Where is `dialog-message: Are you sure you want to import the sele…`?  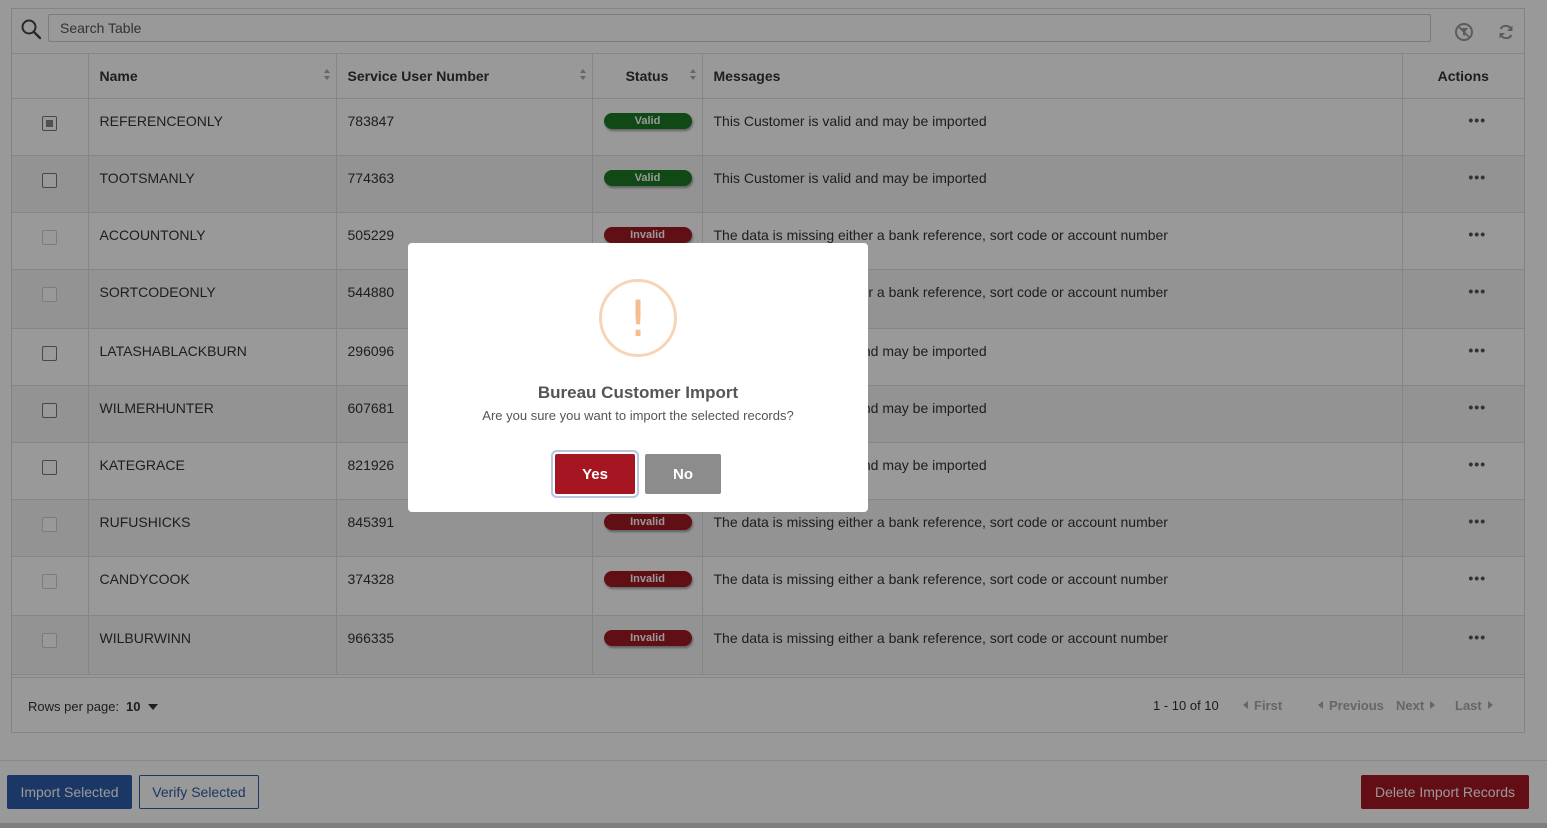 dialog-message: Are you sure you want to import the sele… is located at coordinates (638, 415).